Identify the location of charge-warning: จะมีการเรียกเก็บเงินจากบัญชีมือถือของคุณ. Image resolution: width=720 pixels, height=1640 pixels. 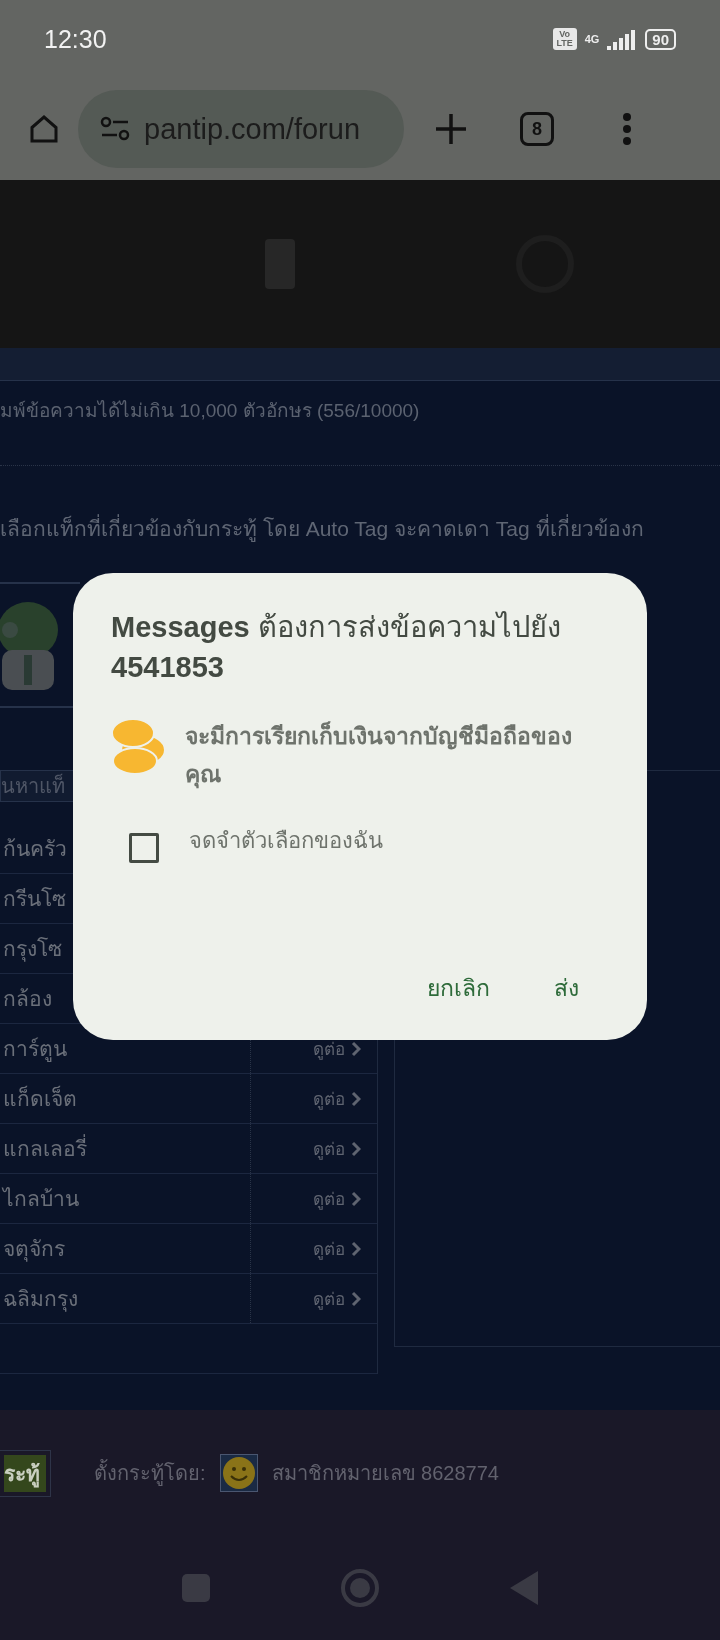
(379, 755).